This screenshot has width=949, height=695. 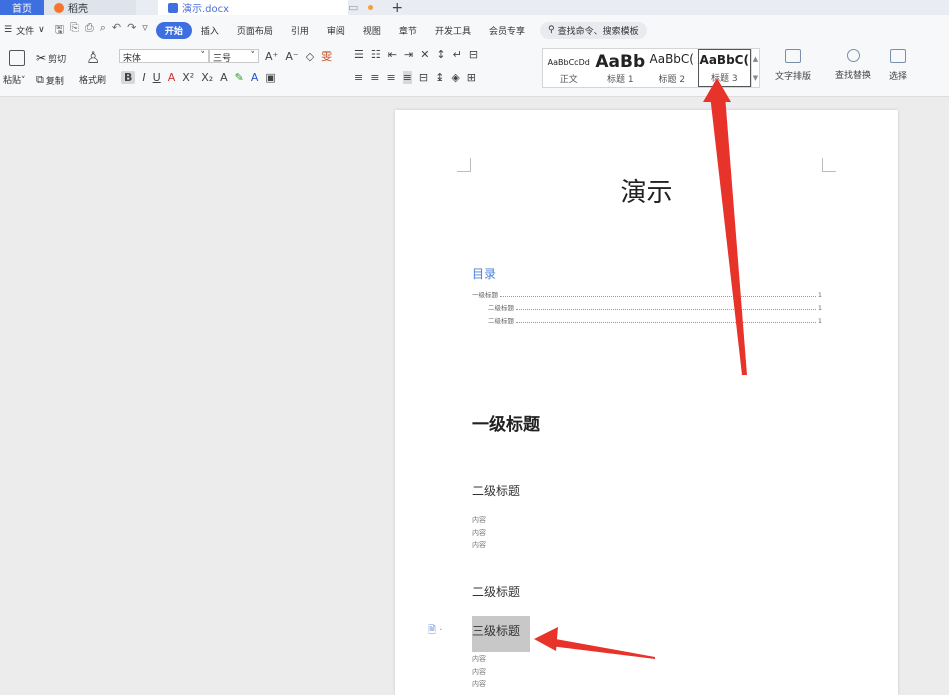 I want to click on decrease-indent-icon: ⇤, so click(x=392, y=54).